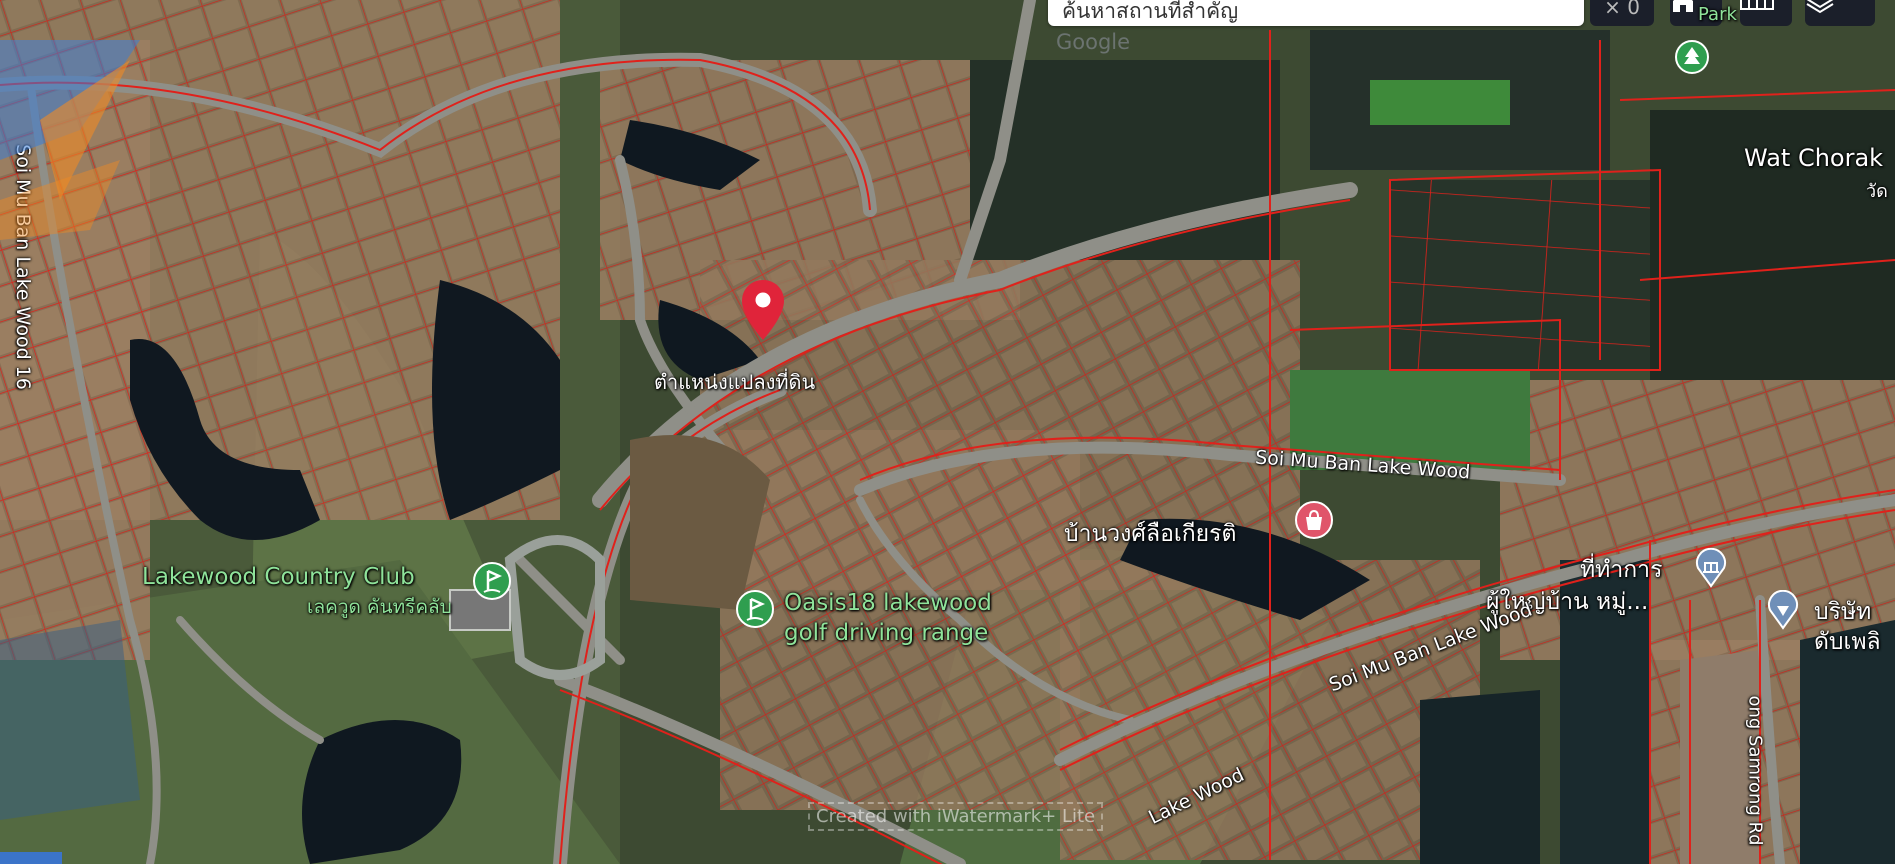 The height and width of the screenshot is (864, 1895). I want to click on search-input, so click(1316, 13).